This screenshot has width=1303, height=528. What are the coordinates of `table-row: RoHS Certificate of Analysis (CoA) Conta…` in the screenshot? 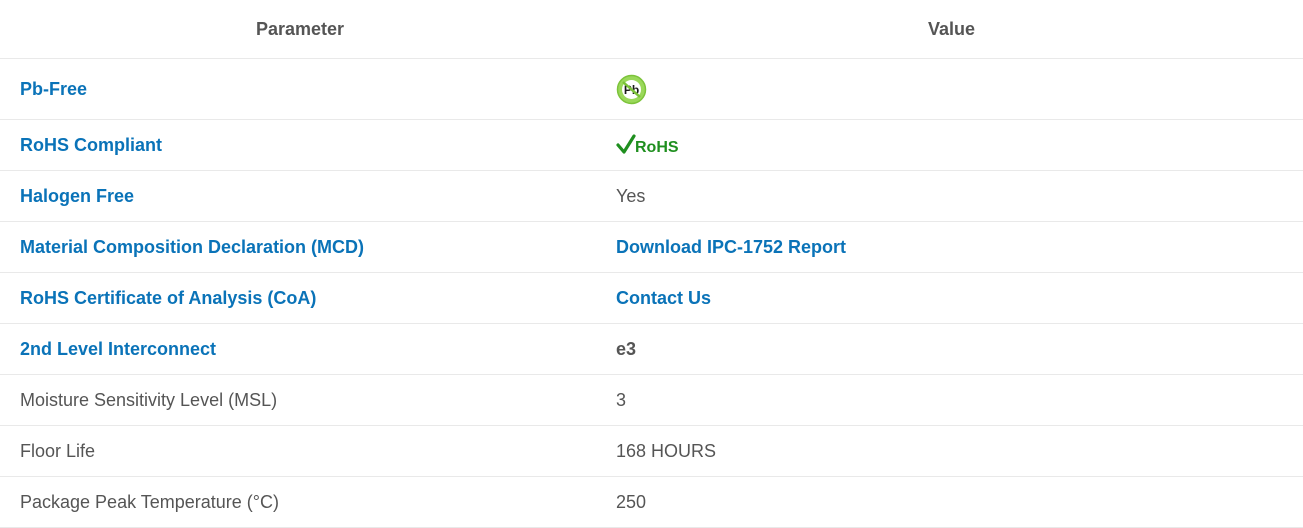 It's located at (651, 298).